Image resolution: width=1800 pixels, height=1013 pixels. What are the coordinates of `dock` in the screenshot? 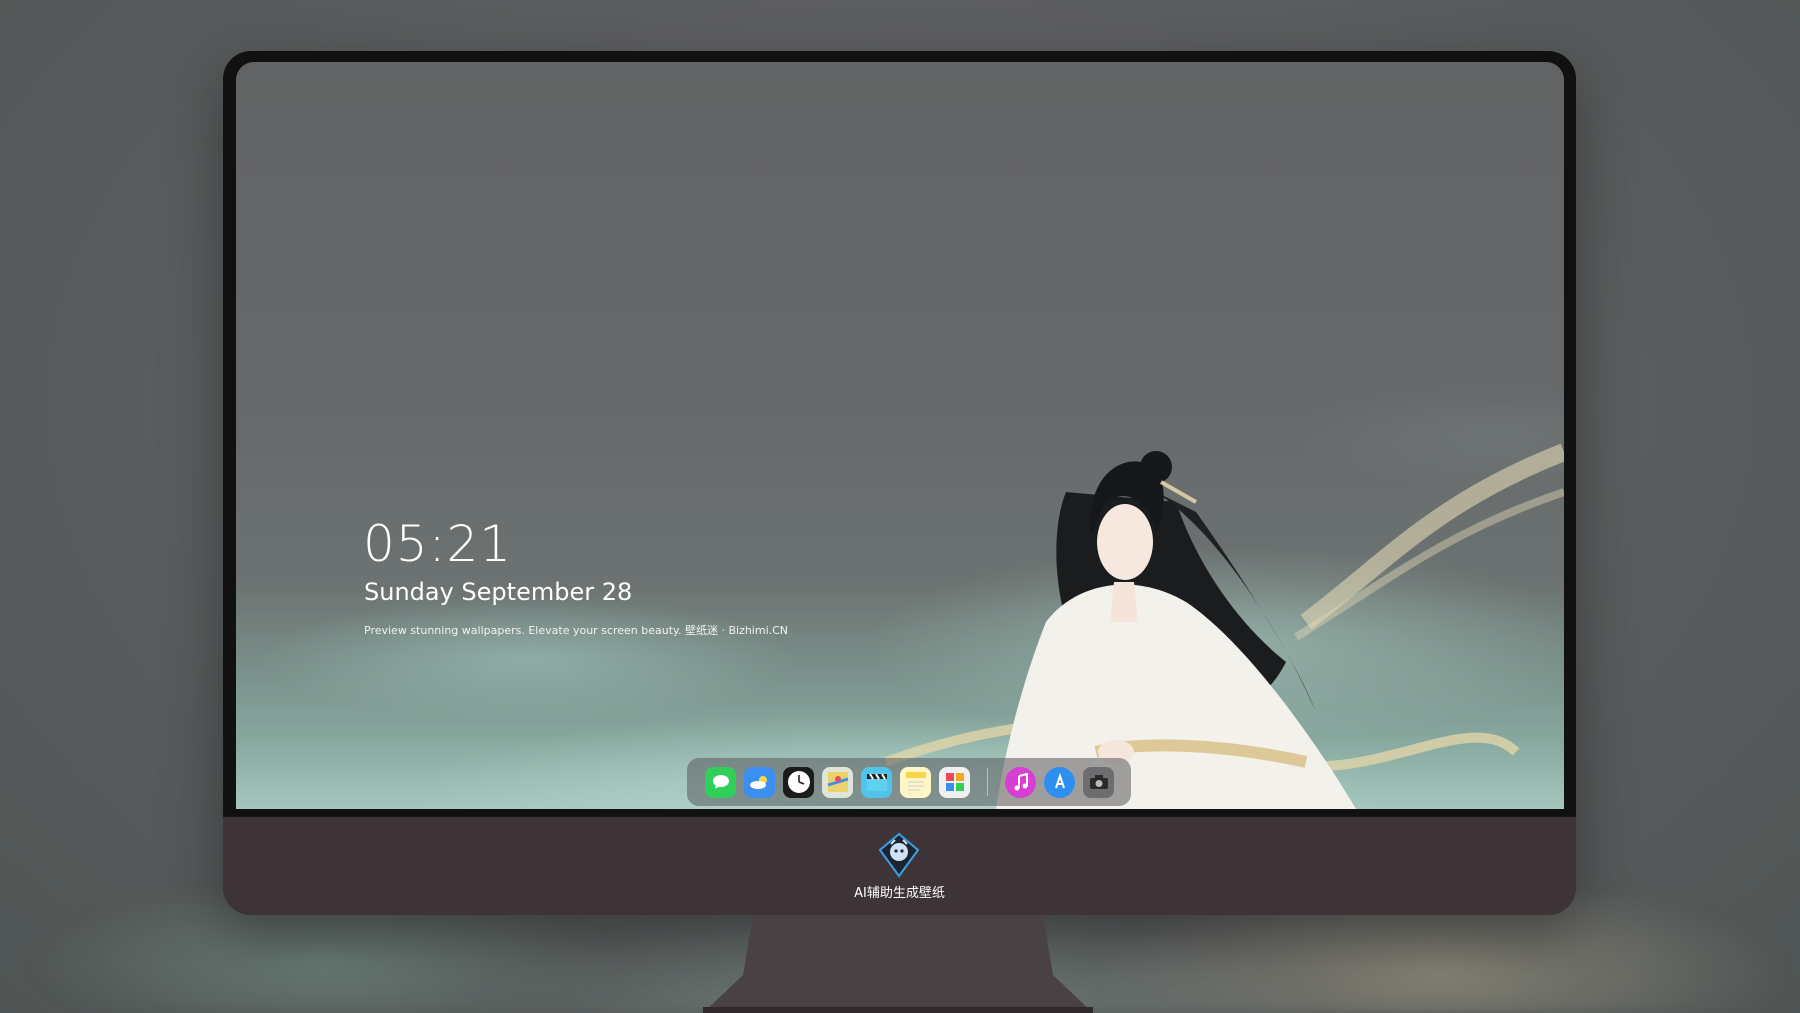 It's located at (909, 782).